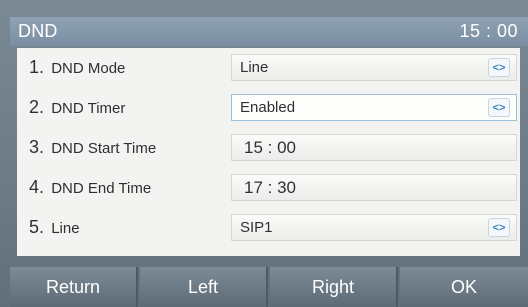 The height and width of the screenshot is (307, 528). I want to click on setting-row-dnd-timer: 2. DND Timer Enabled <>, so click(268, 108).